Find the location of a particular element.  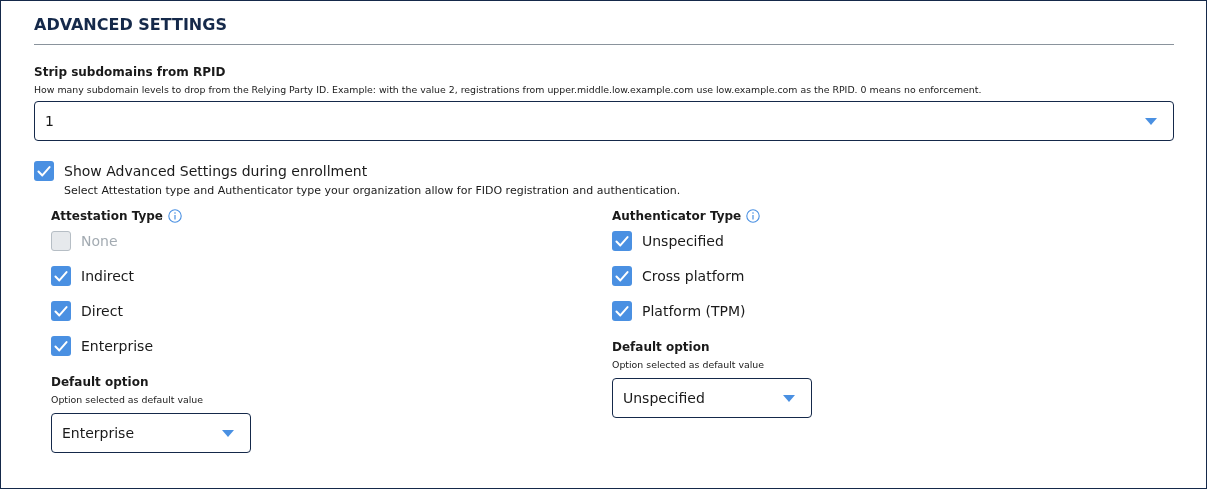

option-label: Indirect is located at coordinates (108, 275).